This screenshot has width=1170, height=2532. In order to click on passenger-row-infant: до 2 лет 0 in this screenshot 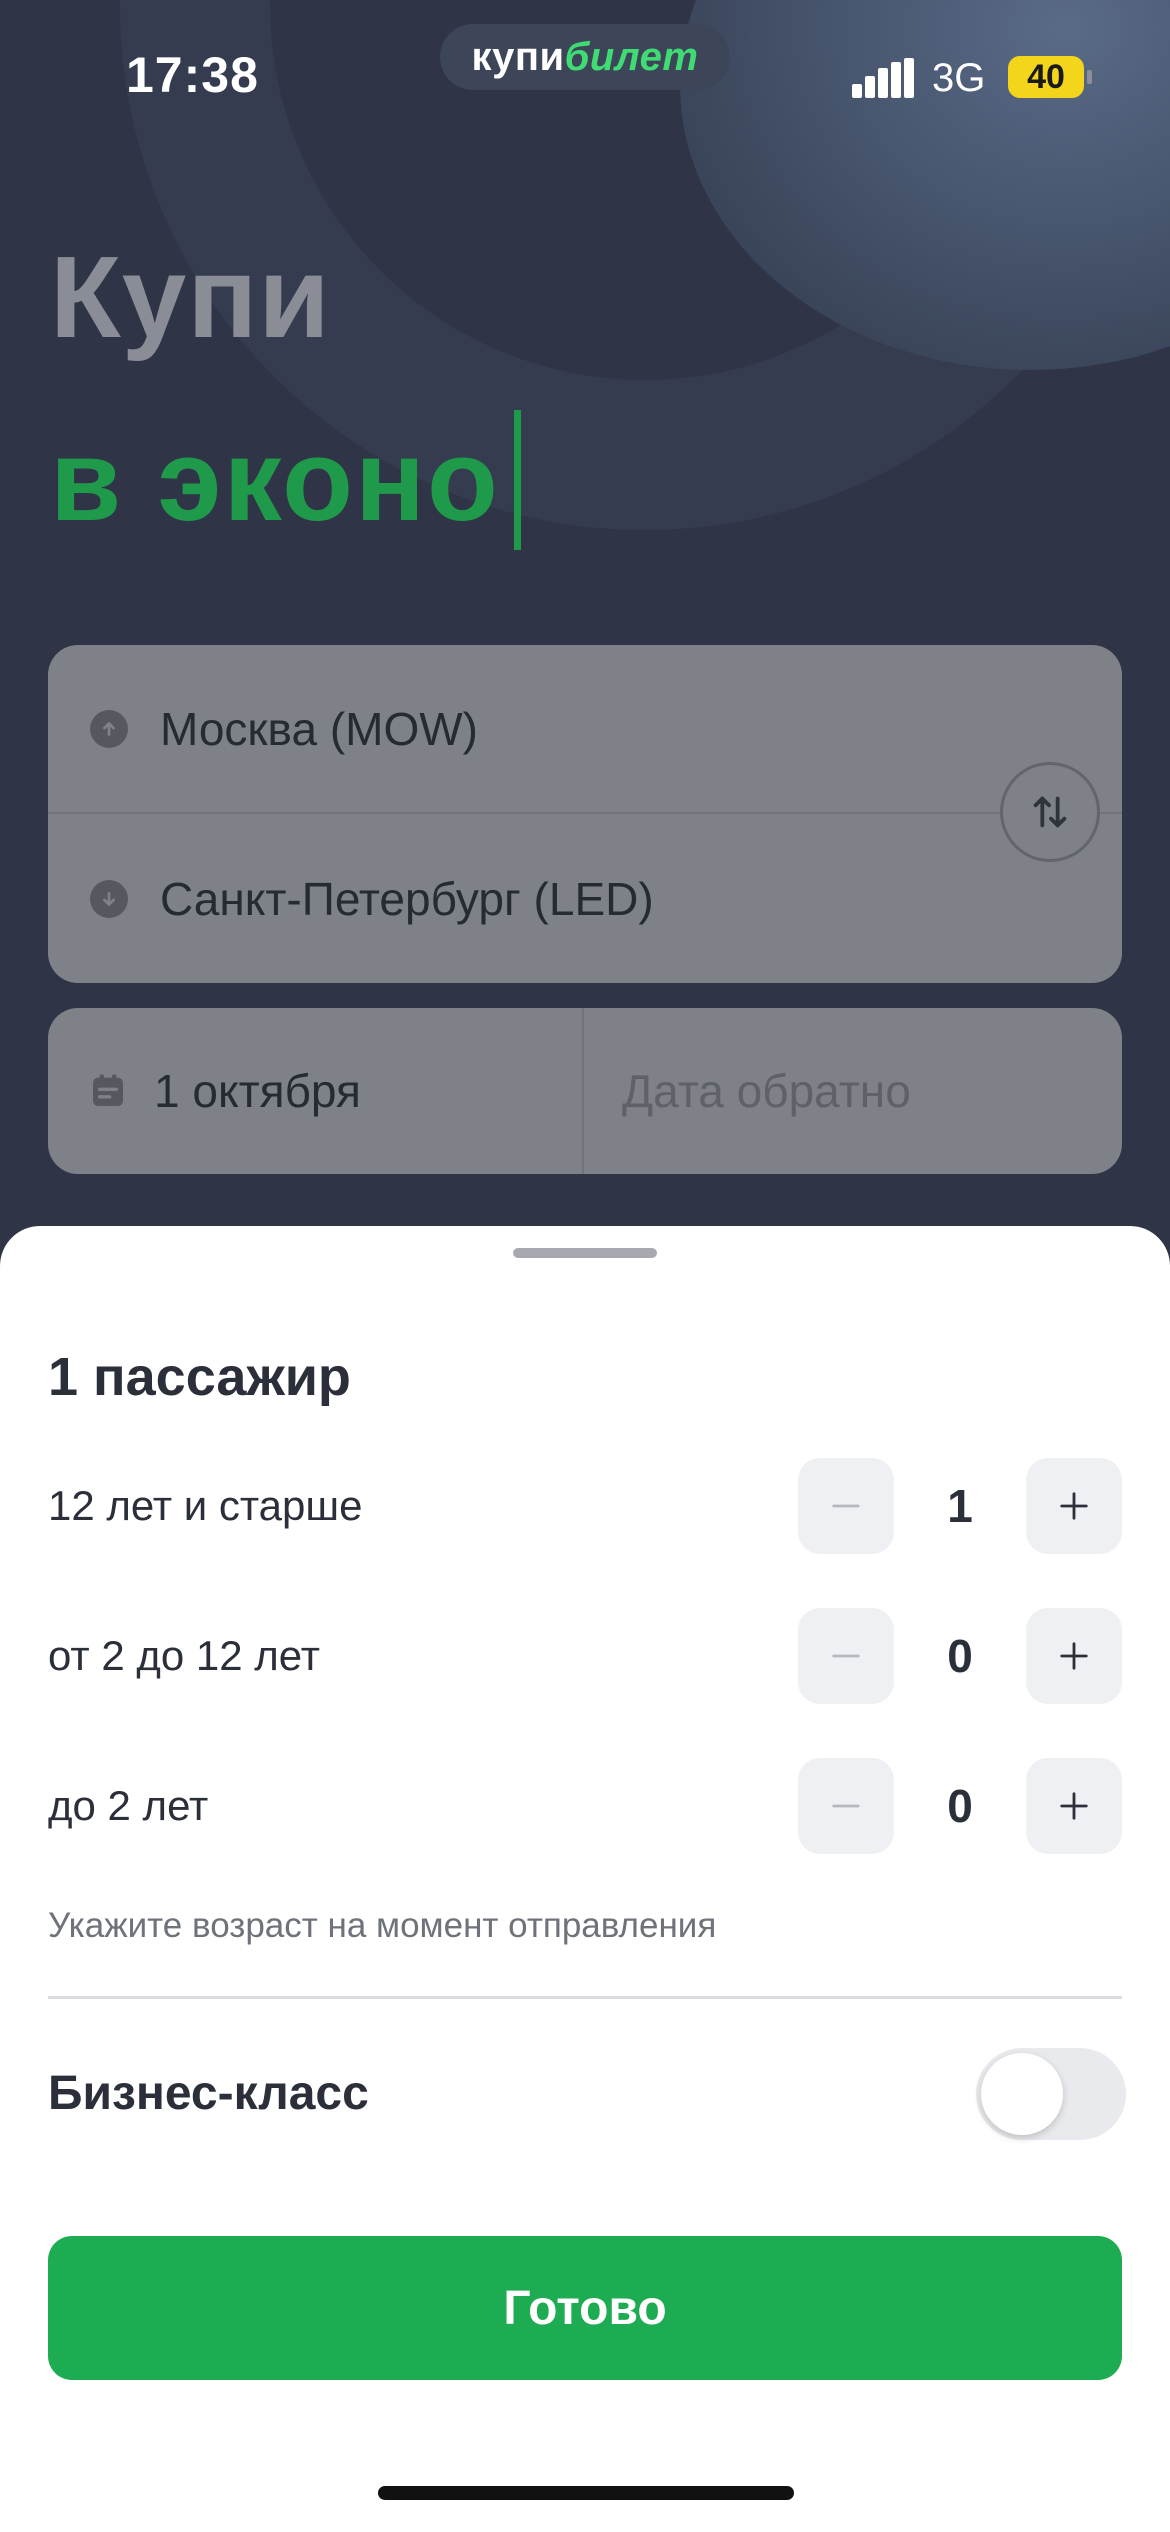, I will do `click(585, 1806)`.